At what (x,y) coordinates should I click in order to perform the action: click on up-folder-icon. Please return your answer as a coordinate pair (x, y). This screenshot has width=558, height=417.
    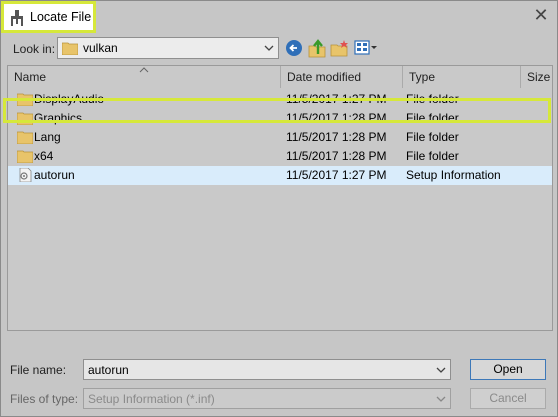
    Looking at the image, I should click on (317, 48).